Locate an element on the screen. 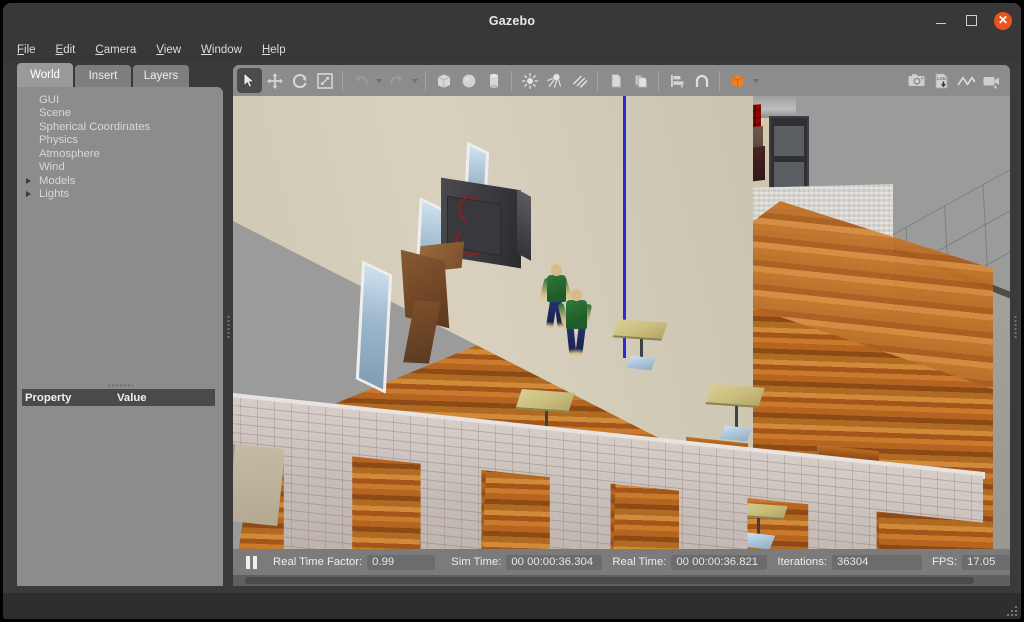  paste-icon is located at coordinates (640, 81).